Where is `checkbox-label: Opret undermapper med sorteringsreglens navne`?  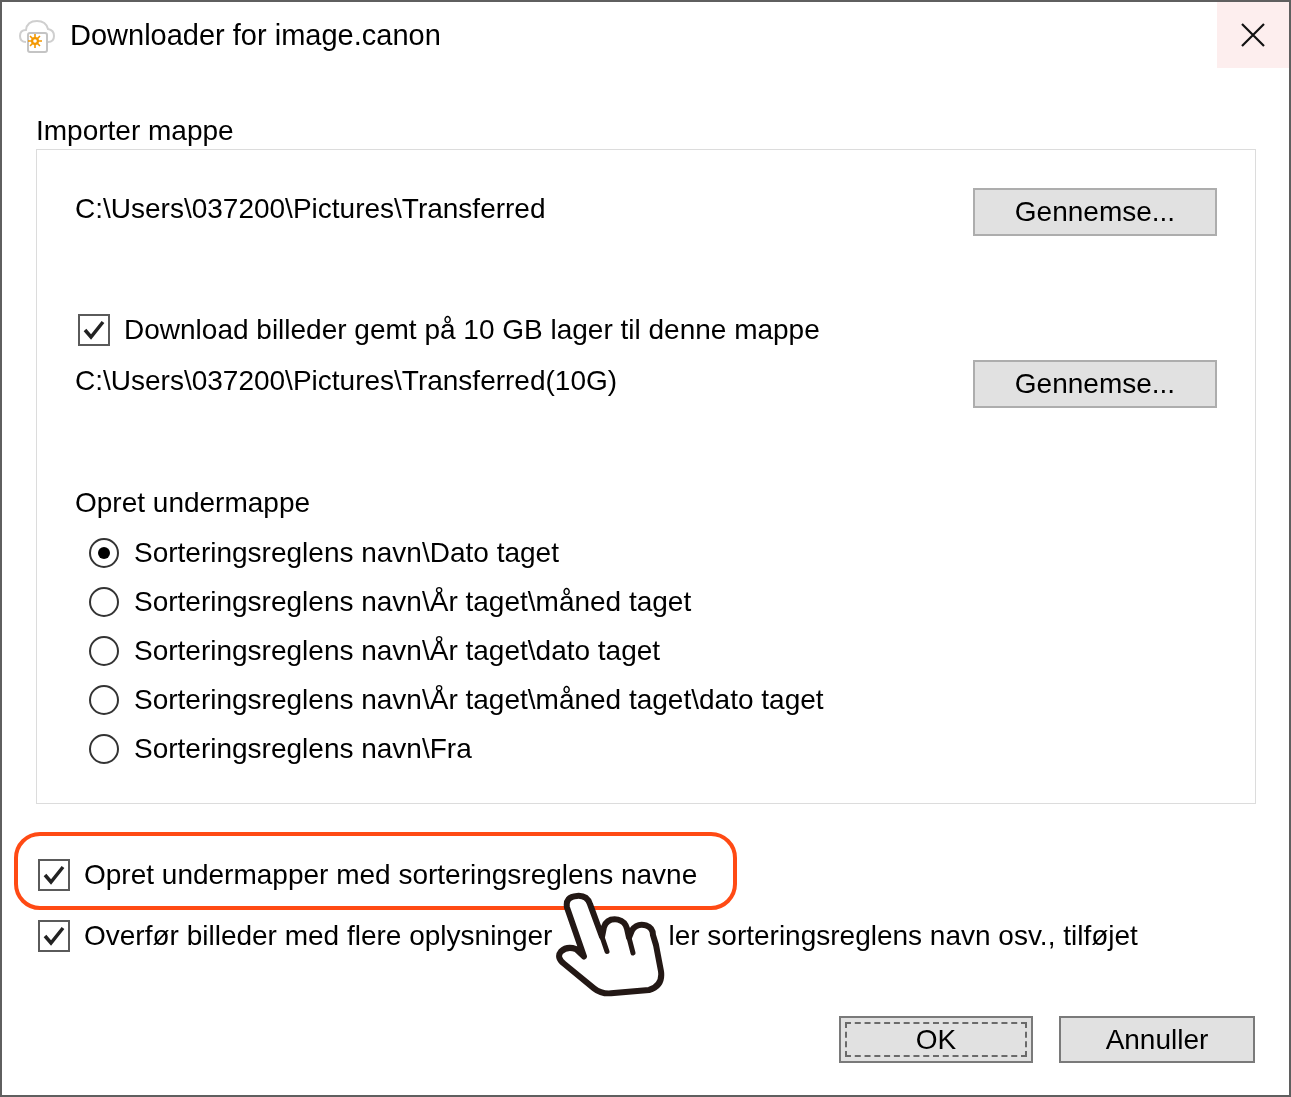 checkbox-label: Opret undermapper med sorteringsreglens navne is located at coordinates (391, 875).